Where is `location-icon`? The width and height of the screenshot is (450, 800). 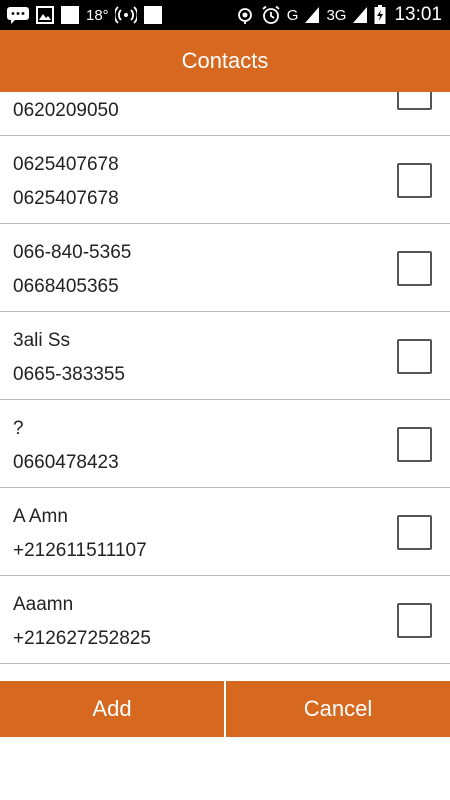 location-icon is located at coordinates (245, 15).